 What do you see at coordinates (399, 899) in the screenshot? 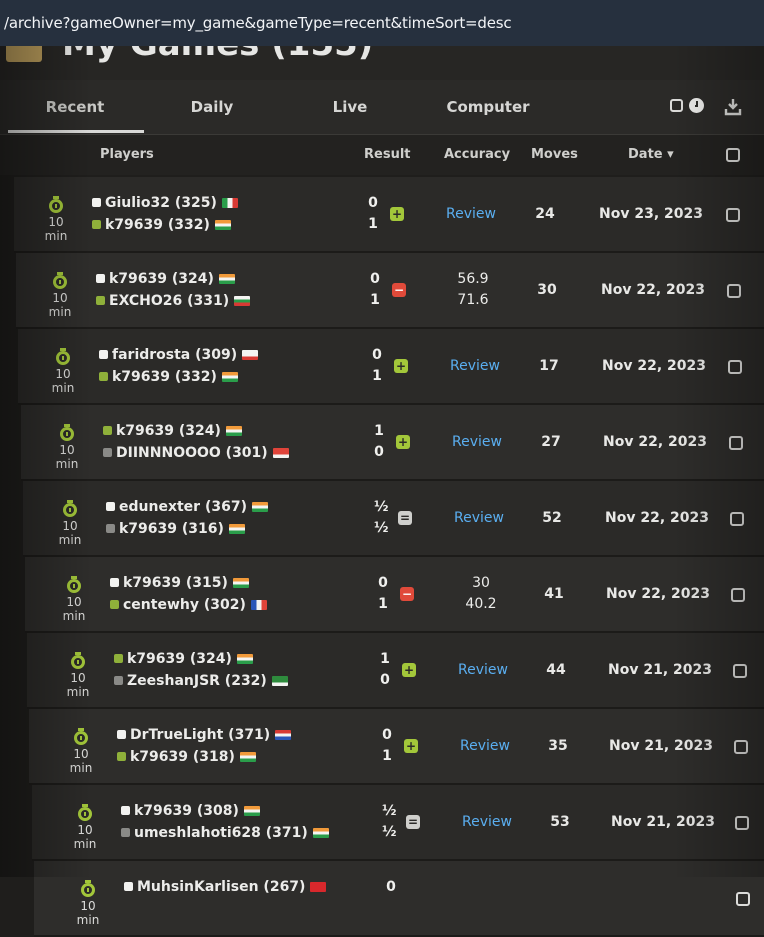
I see `table-row: 10 min MuhsinKarlisen (267) 0` at bounding box center [399, 899].